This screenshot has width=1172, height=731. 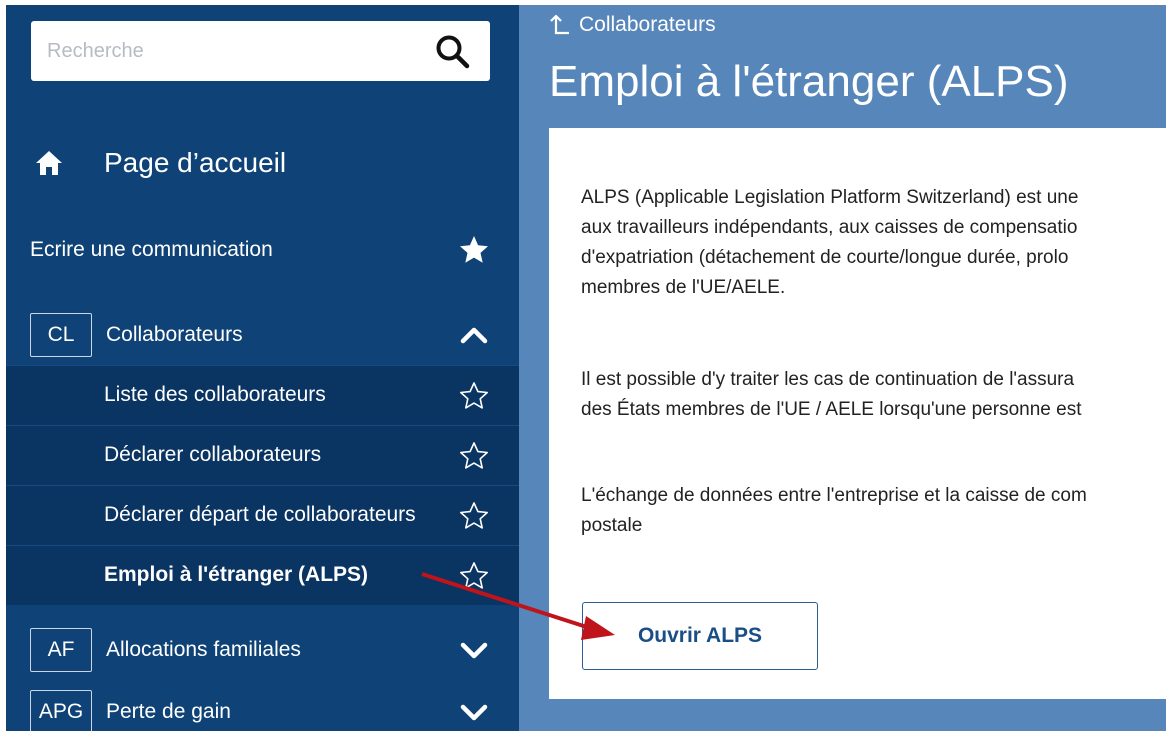 What do you see at coordinates (151, 249) in the screenshot?
I see `write-communication-label: Ecrire une communication` at bounding box center [151, 249].